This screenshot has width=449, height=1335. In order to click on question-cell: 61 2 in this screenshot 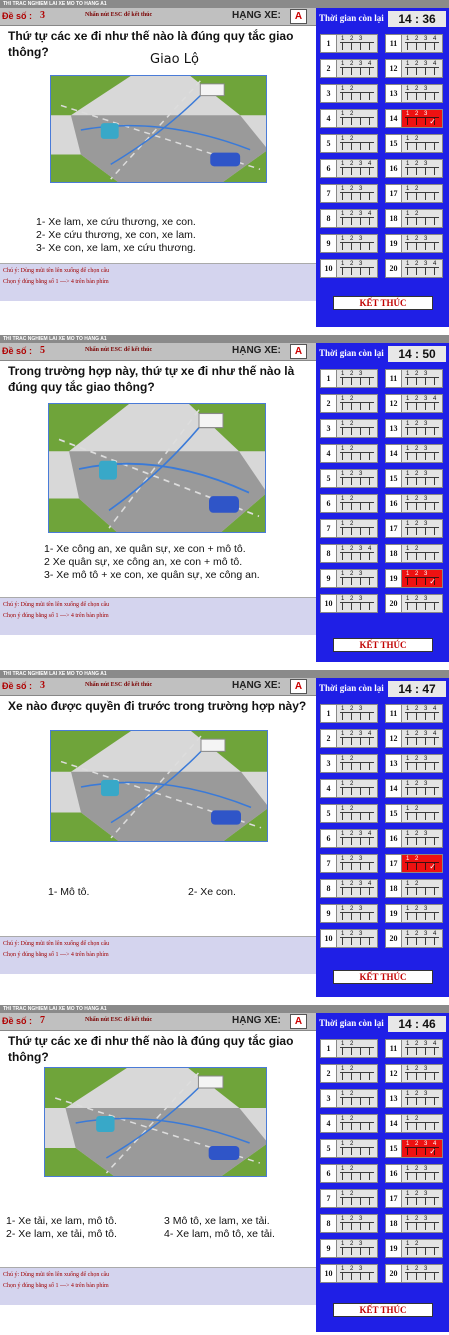, I will do `click(349, 503)`.